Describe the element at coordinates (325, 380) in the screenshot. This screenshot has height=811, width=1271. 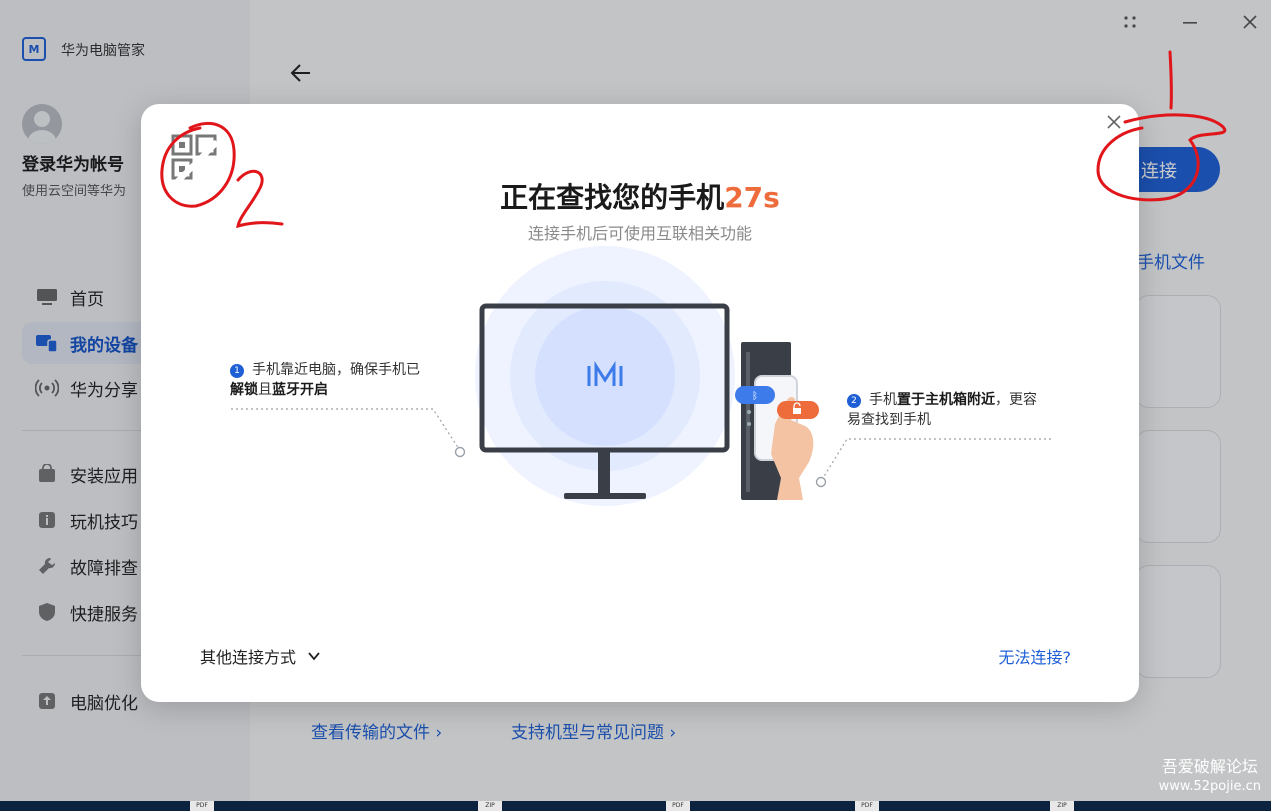
I see `step-1-text: 1 手机靠近电脑，确保手机已 解锁且蓝牙开启` at that location.